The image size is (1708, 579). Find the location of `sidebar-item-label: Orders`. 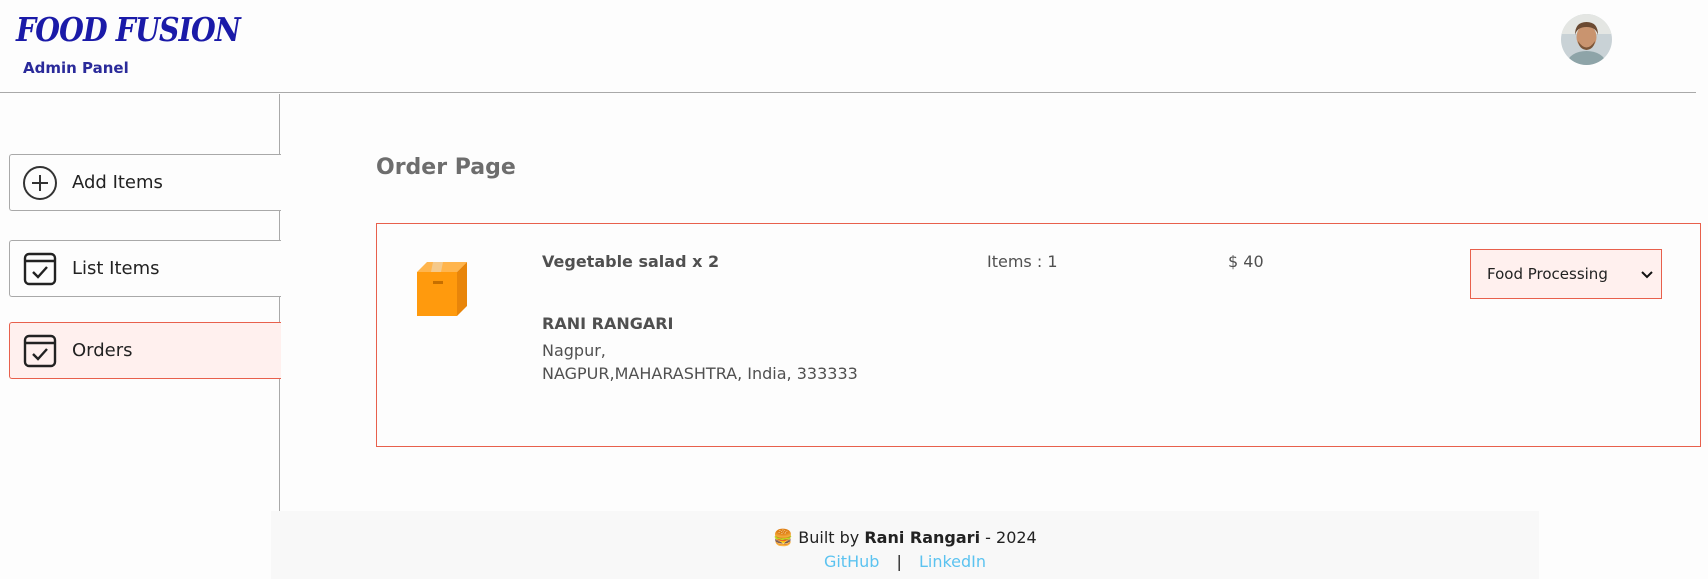

sidebar-item-label: Orders is located at coordinates (102, 350).